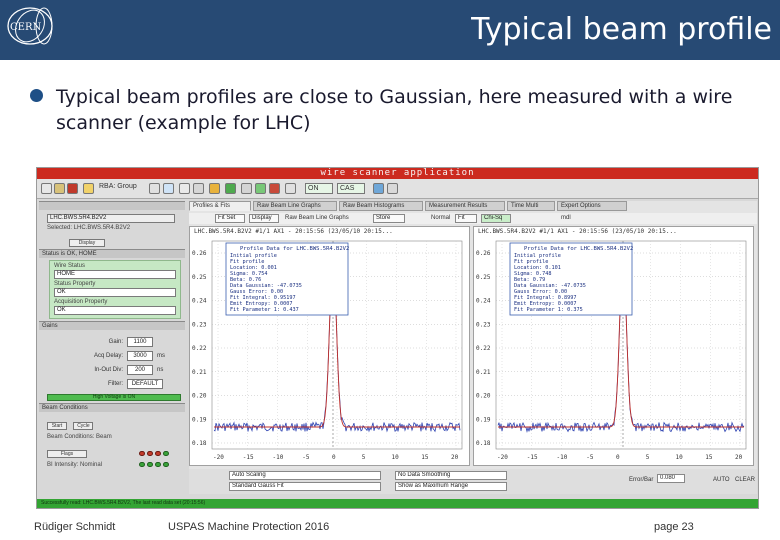 Image resolution: width=780 pixels, height=540 pixels. What do you see at coordinates (145, 384) in the screenshot?
I see `filter-select: DEFAULT` at bounding box center [145, 384].